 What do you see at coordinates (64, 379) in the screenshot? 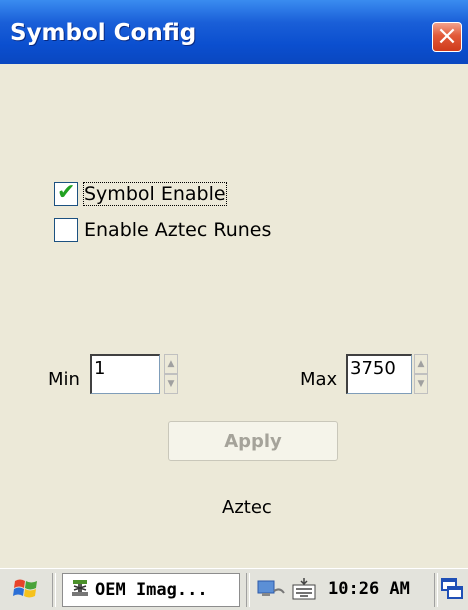
I see `min-label: Min` at bounding box center [64, 379].